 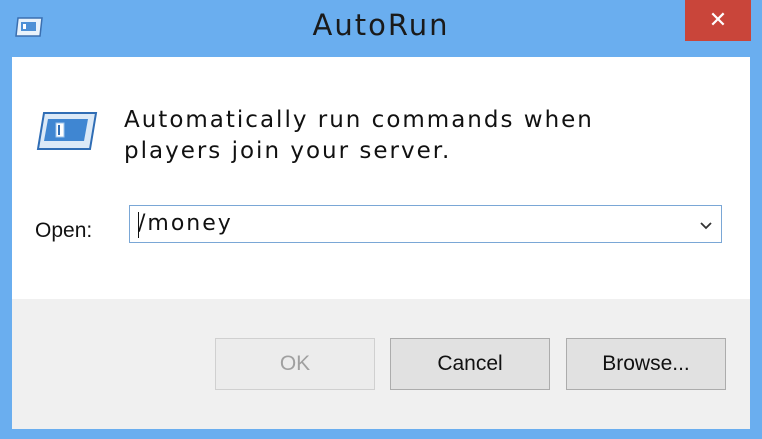 I want to click on open-input: /money, so click(x=185, y=223).